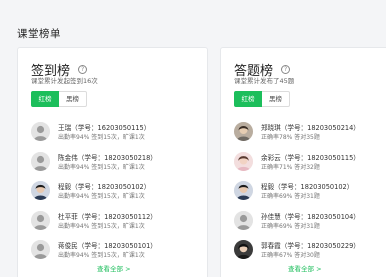  What do you see at coordinates (107, 246) in the screenshot?
I see `student-name: 蒋俊民（学号：18203050101）` at bounding box center [107, 246].